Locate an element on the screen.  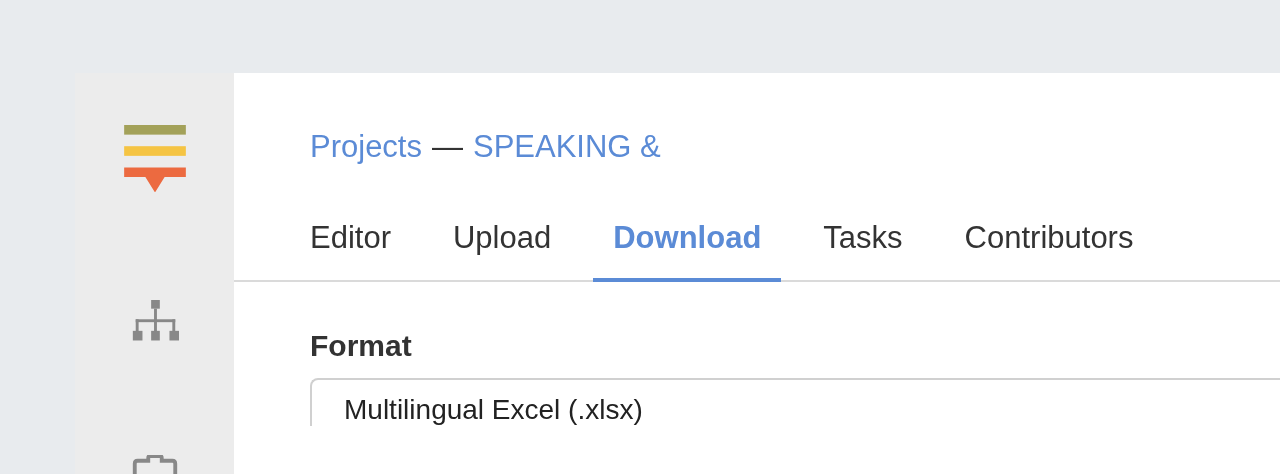
format-label: Format is located at coordinates (361, 346).